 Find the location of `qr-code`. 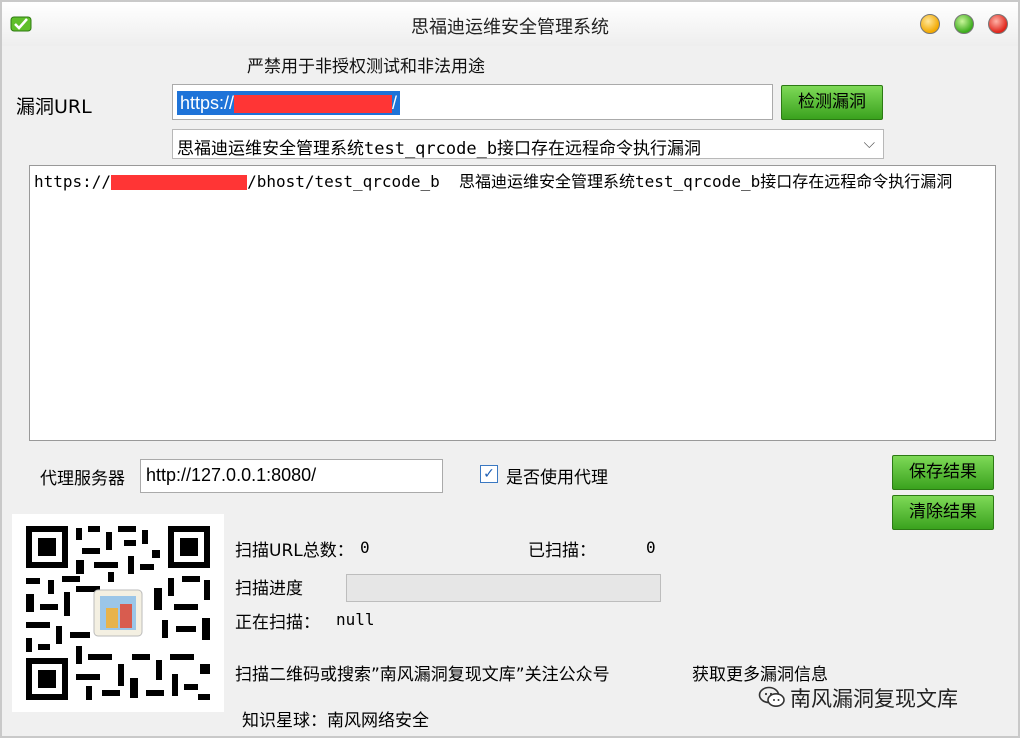

qr-code is located at coordinates (118, 613).